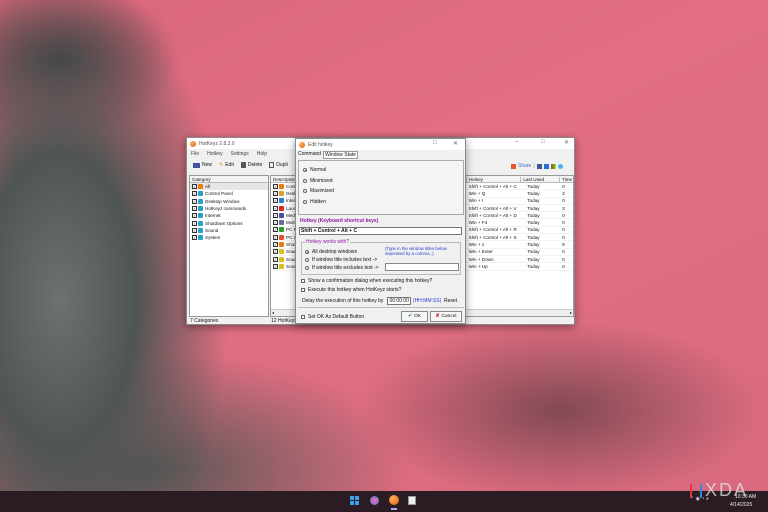 Image resolution: width=768 pixels, height=512 pixels. I want to click on twitter-icon, so click(560, 166).